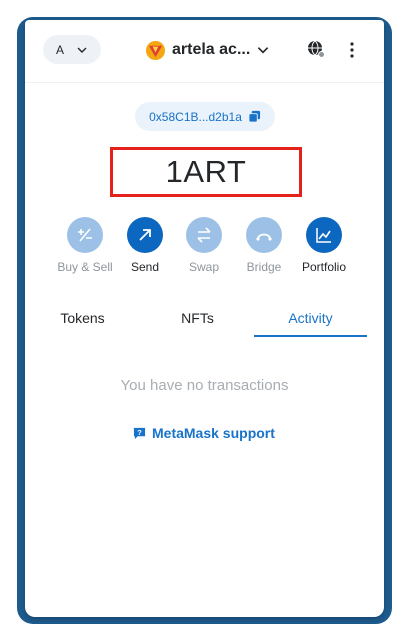  I want to click on buy-sell-button: Buy & Sell, so click(85, 245).